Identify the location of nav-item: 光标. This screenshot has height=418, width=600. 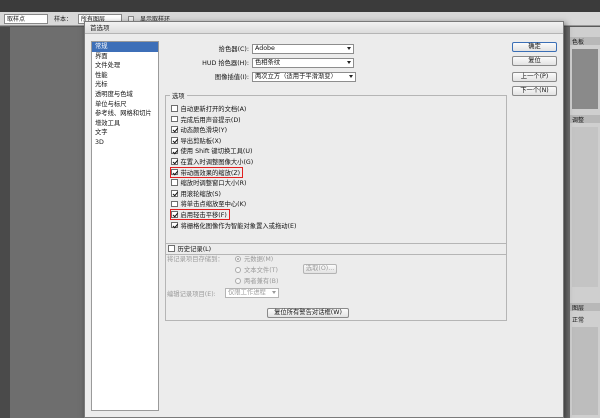
(125, 85).